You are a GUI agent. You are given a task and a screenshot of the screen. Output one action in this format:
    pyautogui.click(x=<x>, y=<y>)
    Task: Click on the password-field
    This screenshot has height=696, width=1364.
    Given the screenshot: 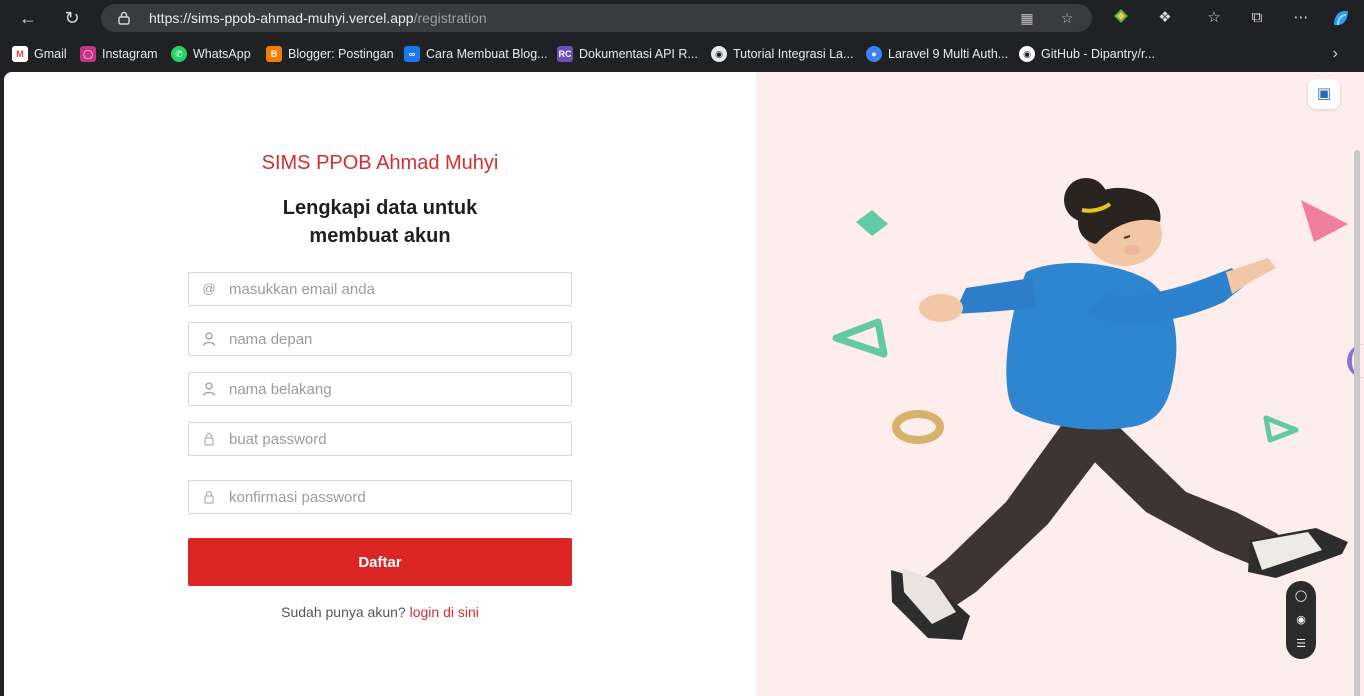 What is the action you would take?
    pyautogui.click(x=380, y=439)
    